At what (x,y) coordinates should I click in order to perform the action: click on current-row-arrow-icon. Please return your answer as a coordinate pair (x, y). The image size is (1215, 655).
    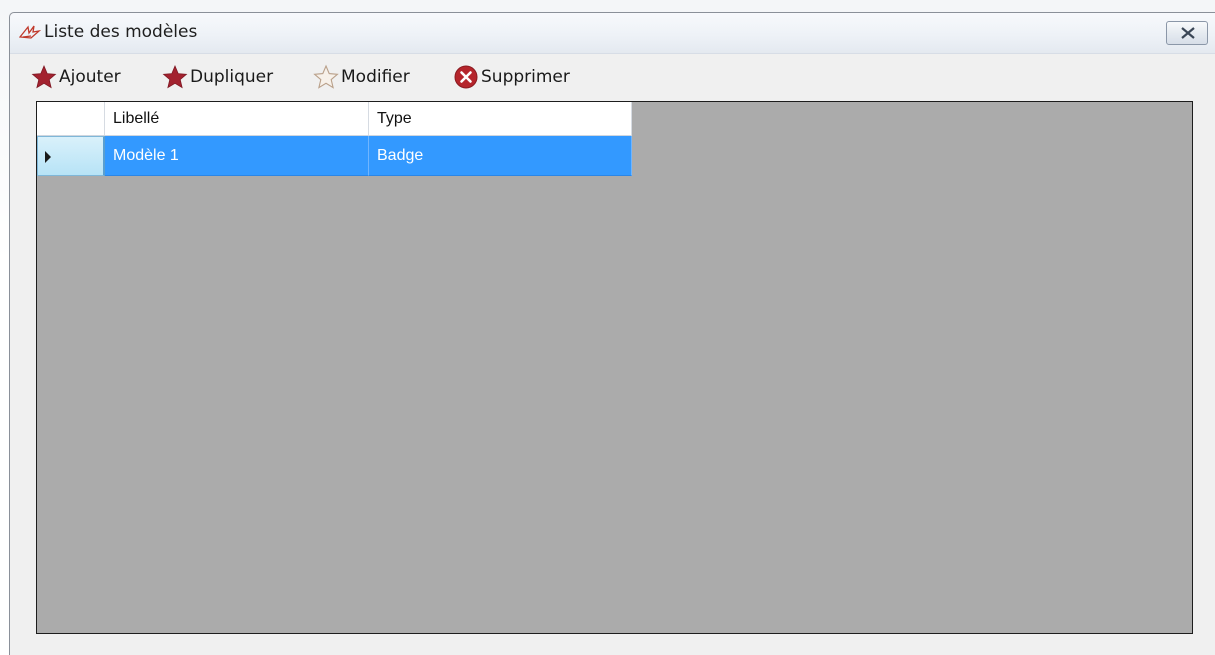
    Looking at the image, I should click on (48, 157).